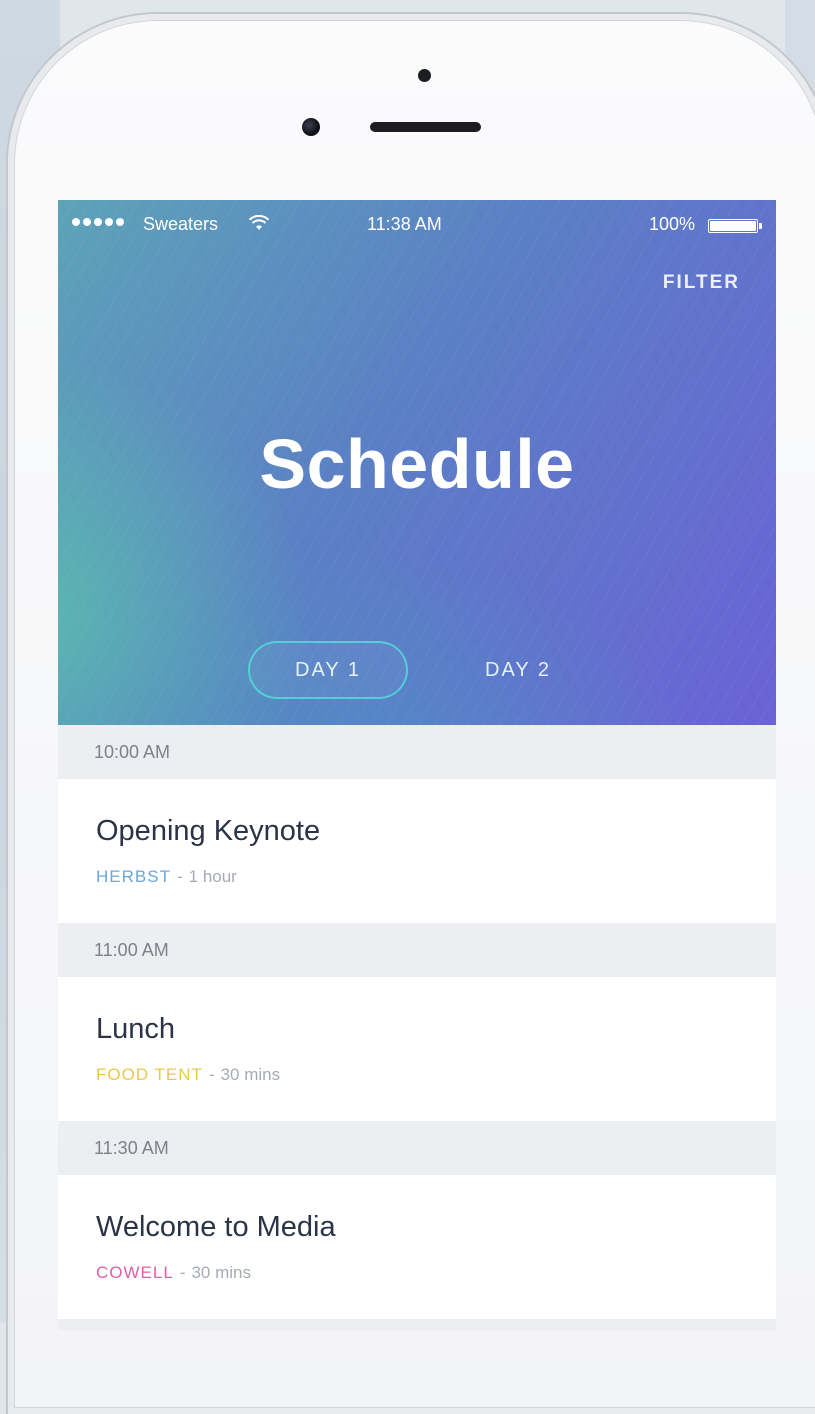  What do you see at coordinates (518, 670) in the screenshot?
I see `tab-day-2: DAY 2` at bounding box center [518, 670].